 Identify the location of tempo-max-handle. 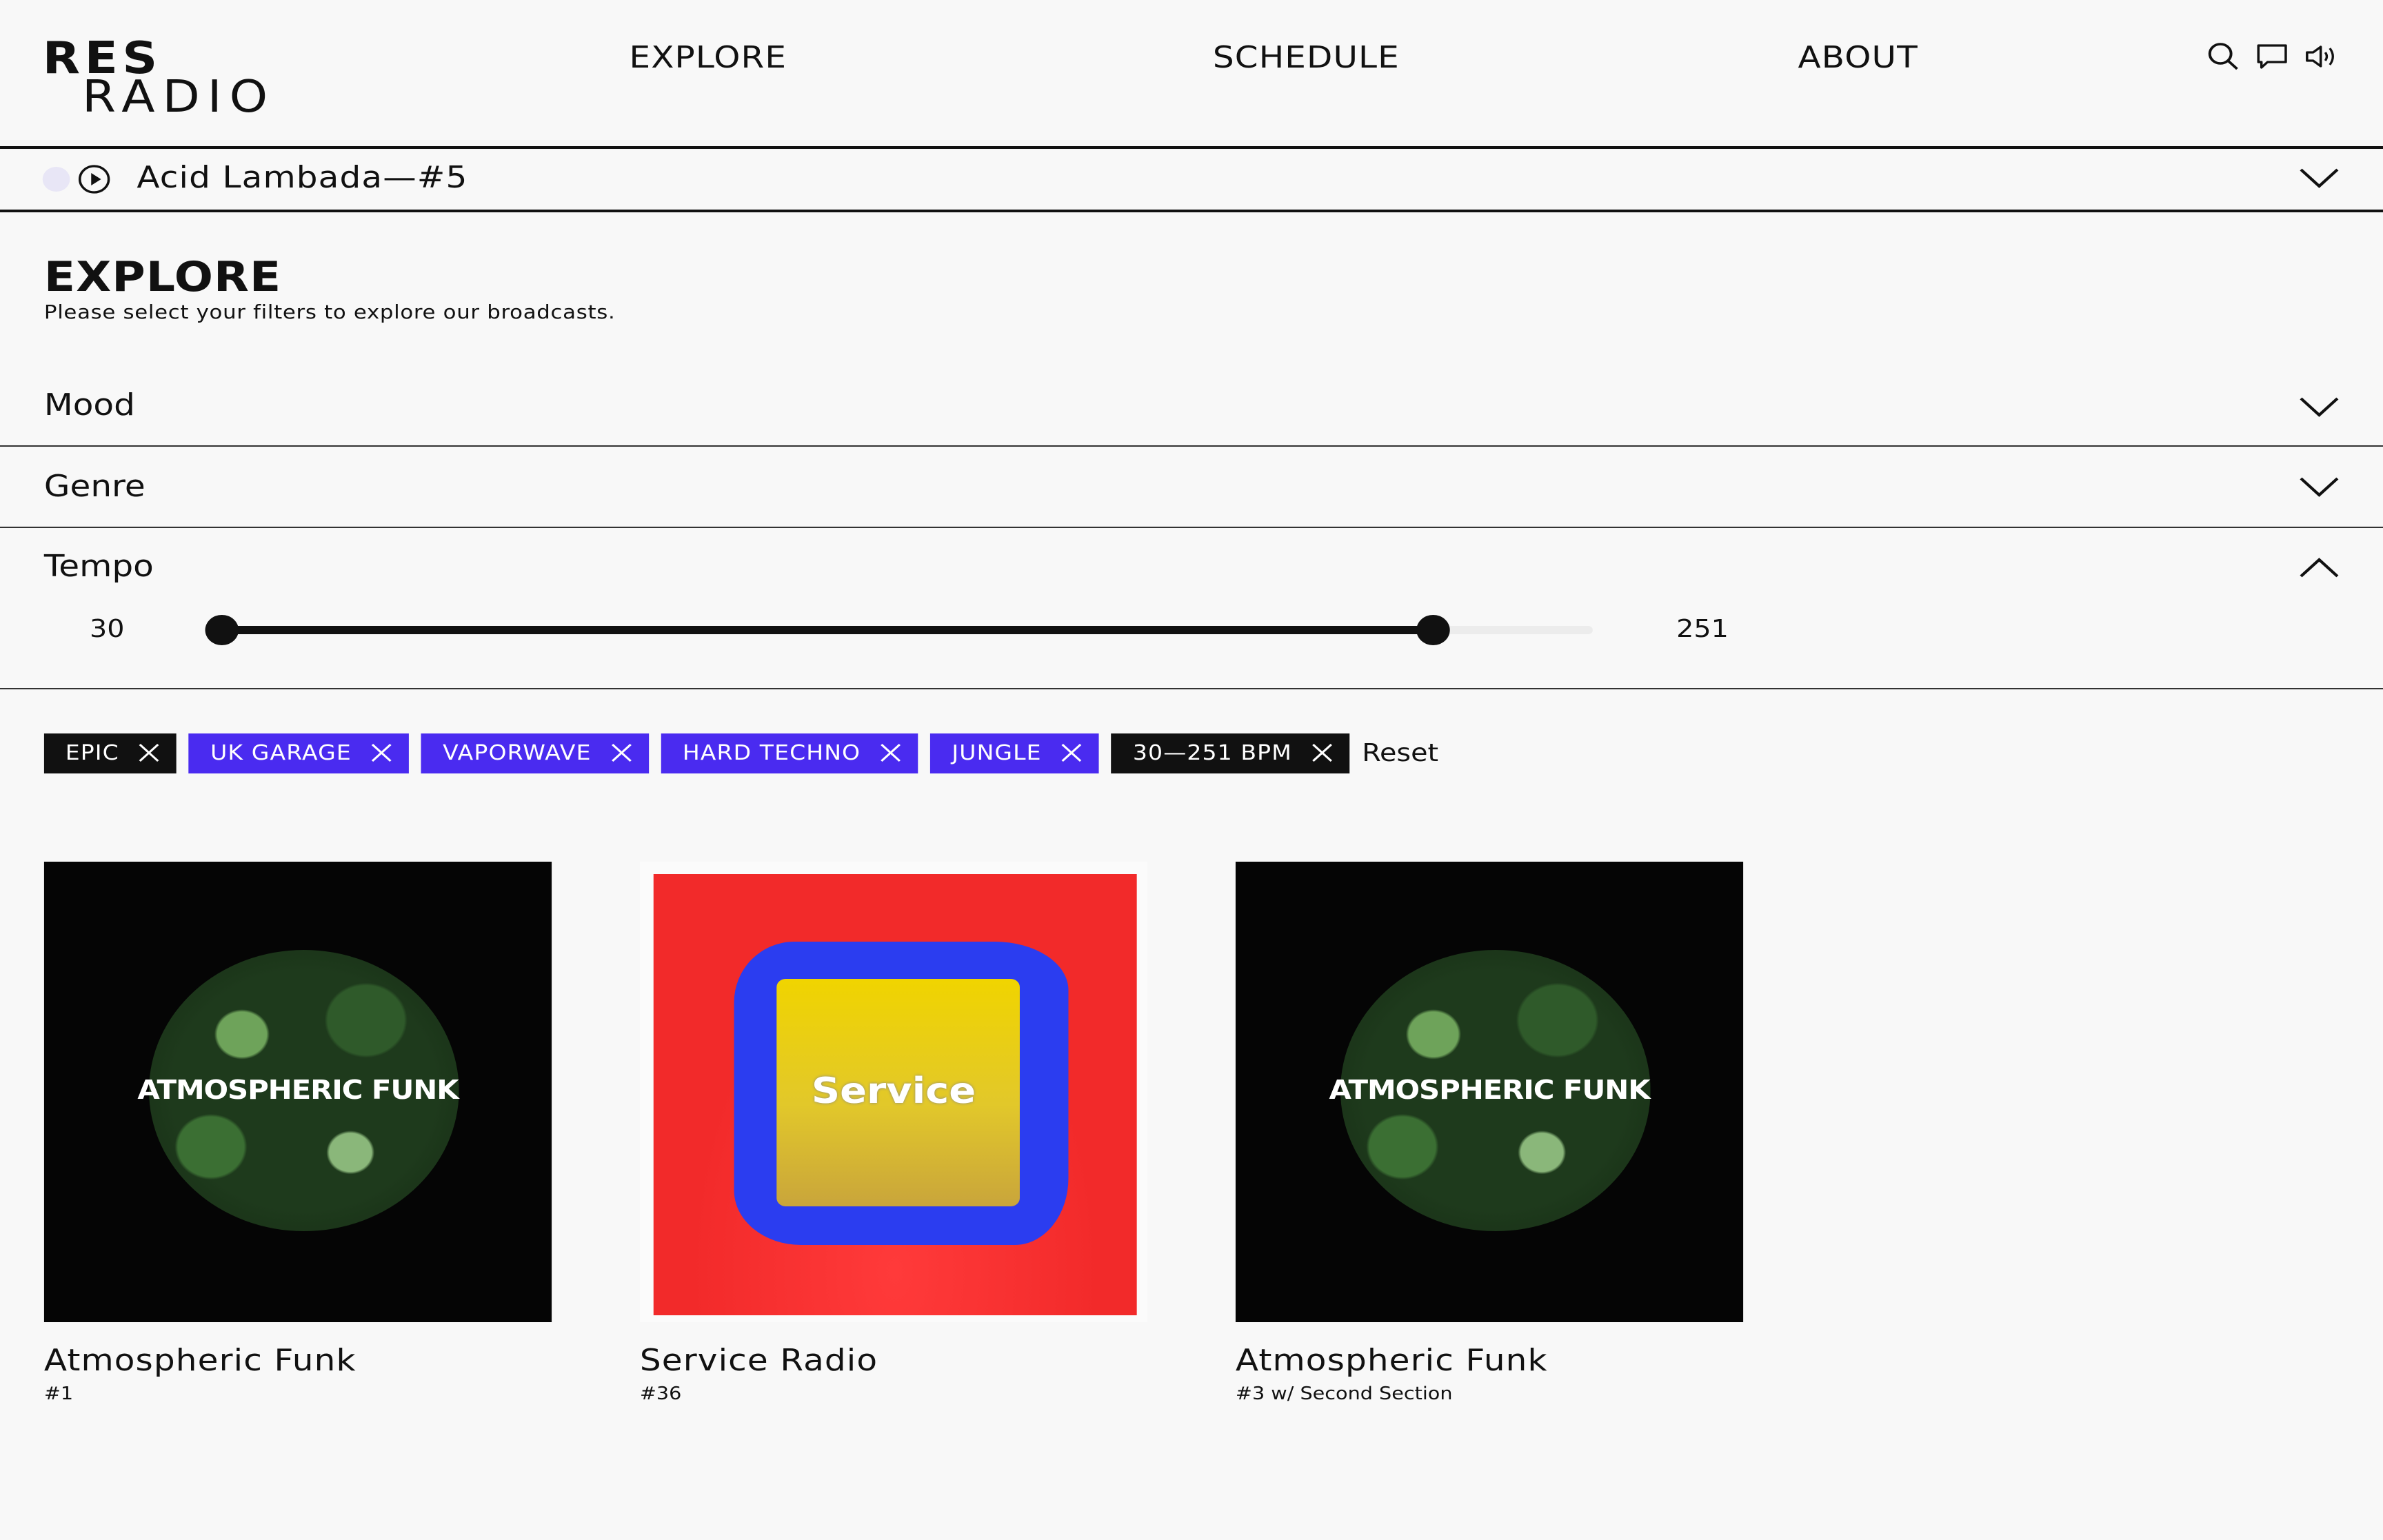
(1434, 630).